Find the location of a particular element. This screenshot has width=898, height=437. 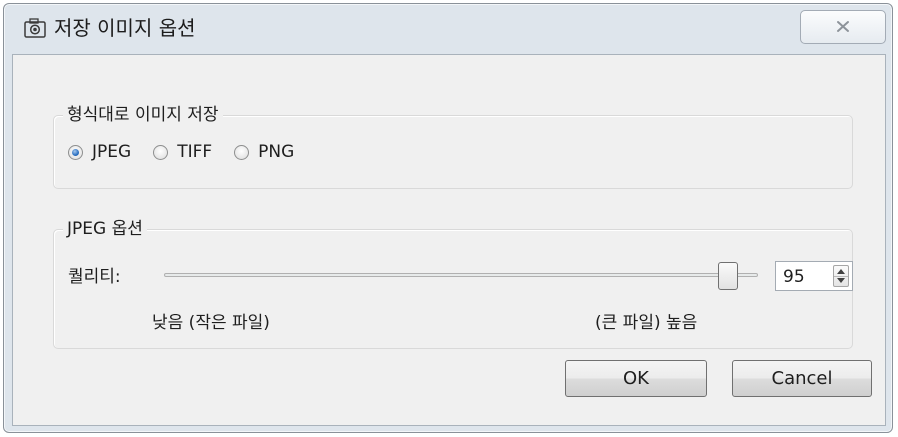

window-title: 저장 이미지 옵션 is located at coordinates (125, 28).